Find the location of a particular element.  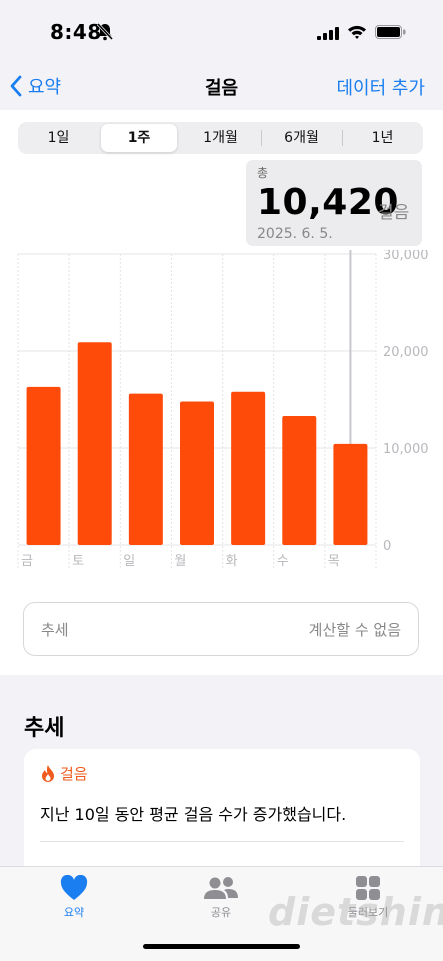

period-segmented-control: 1일 1주 1개월 6개월 1년 is located at coordinates (220, 138).